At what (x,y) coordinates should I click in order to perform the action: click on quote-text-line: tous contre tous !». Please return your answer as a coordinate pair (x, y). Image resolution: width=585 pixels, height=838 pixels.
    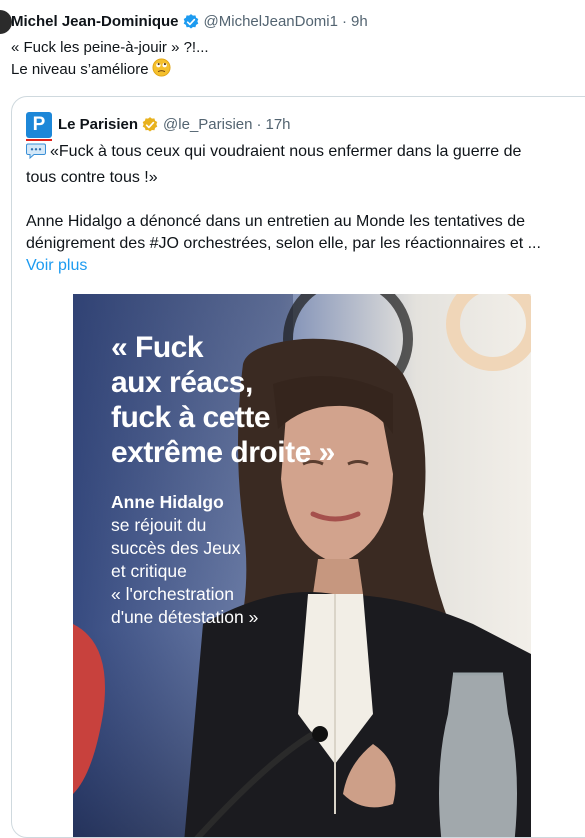
    Looking at the image, I should click on (92, 177).